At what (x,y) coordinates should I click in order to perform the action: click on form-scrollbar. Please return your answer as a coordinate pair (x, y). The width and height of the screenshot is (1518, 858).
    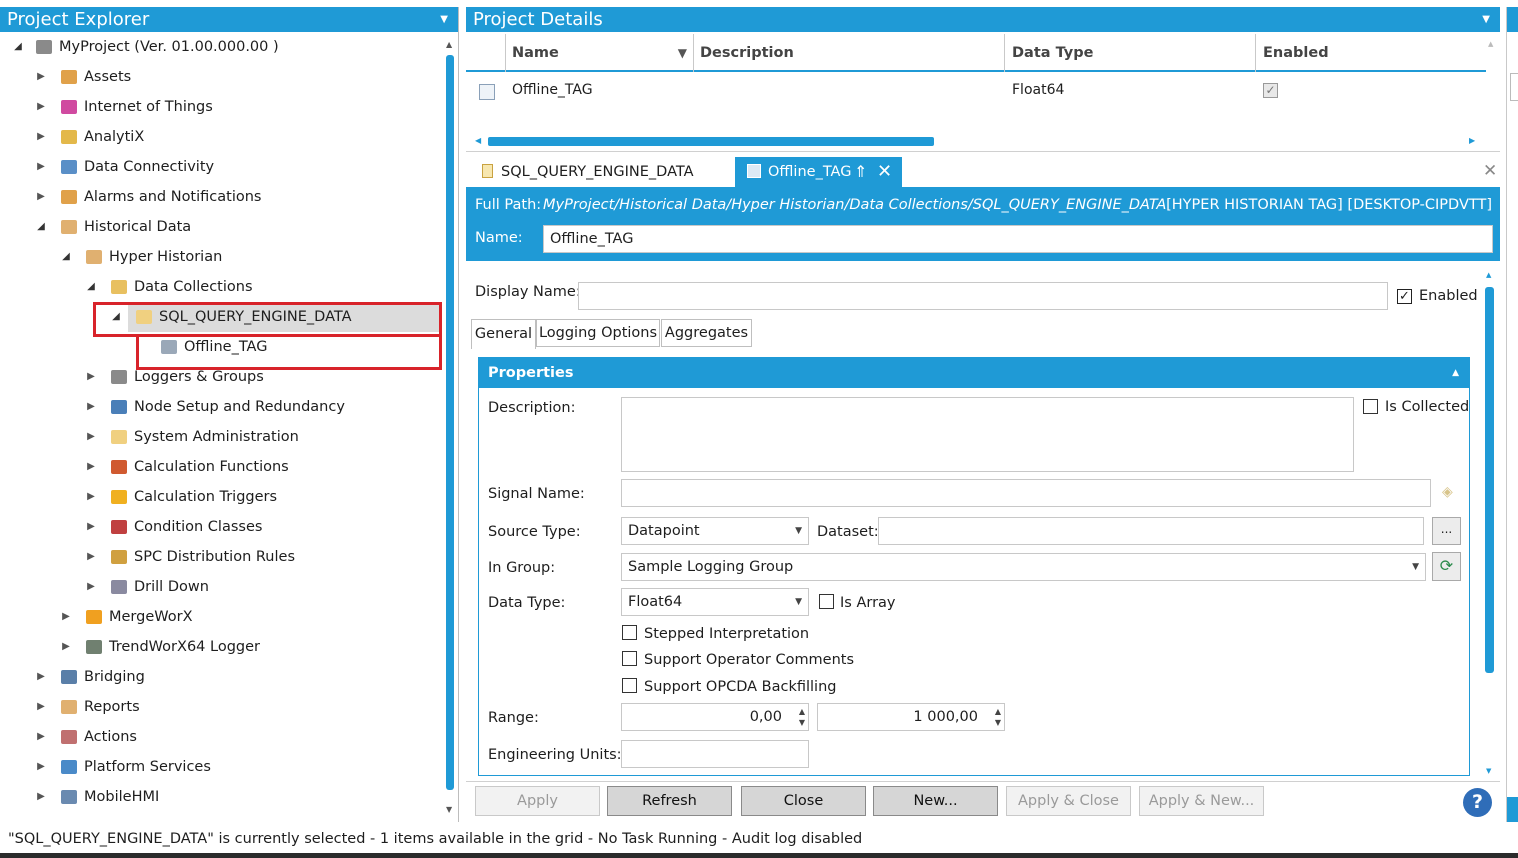
    Looking at the image, I should click on (1489, 480).